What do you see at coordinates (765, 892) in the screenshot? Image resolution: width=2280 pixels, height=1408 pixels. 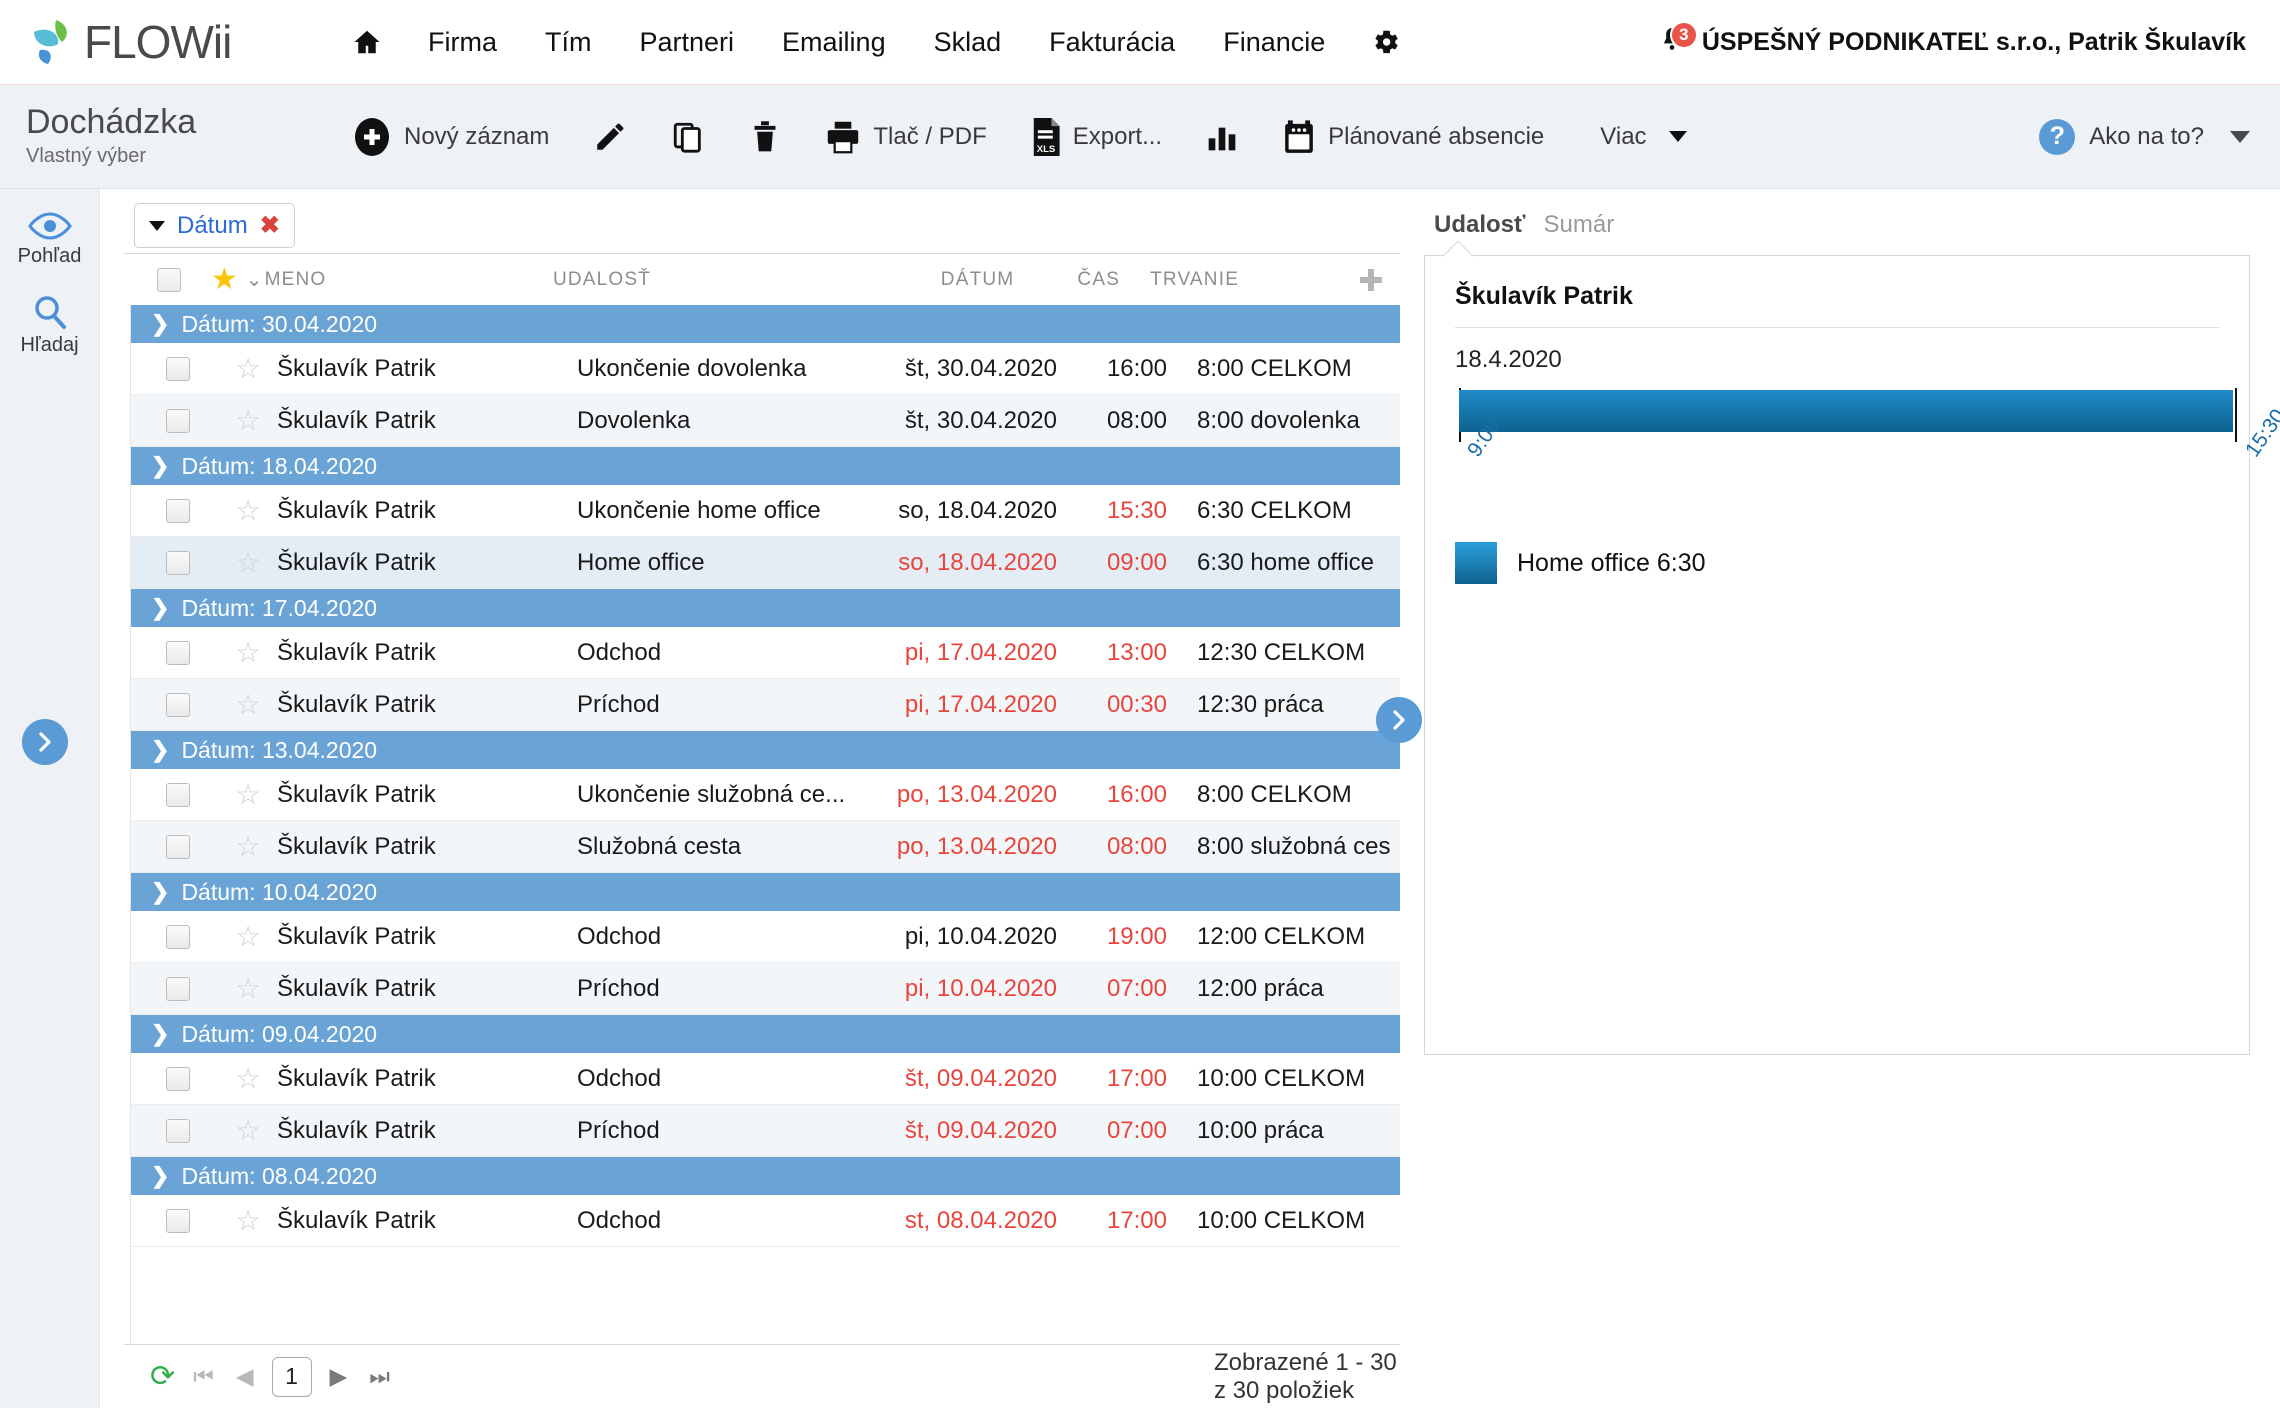 I see `group-header-row: ❯ Dátum: 10.04.2020` at bounding box center [765, 892].